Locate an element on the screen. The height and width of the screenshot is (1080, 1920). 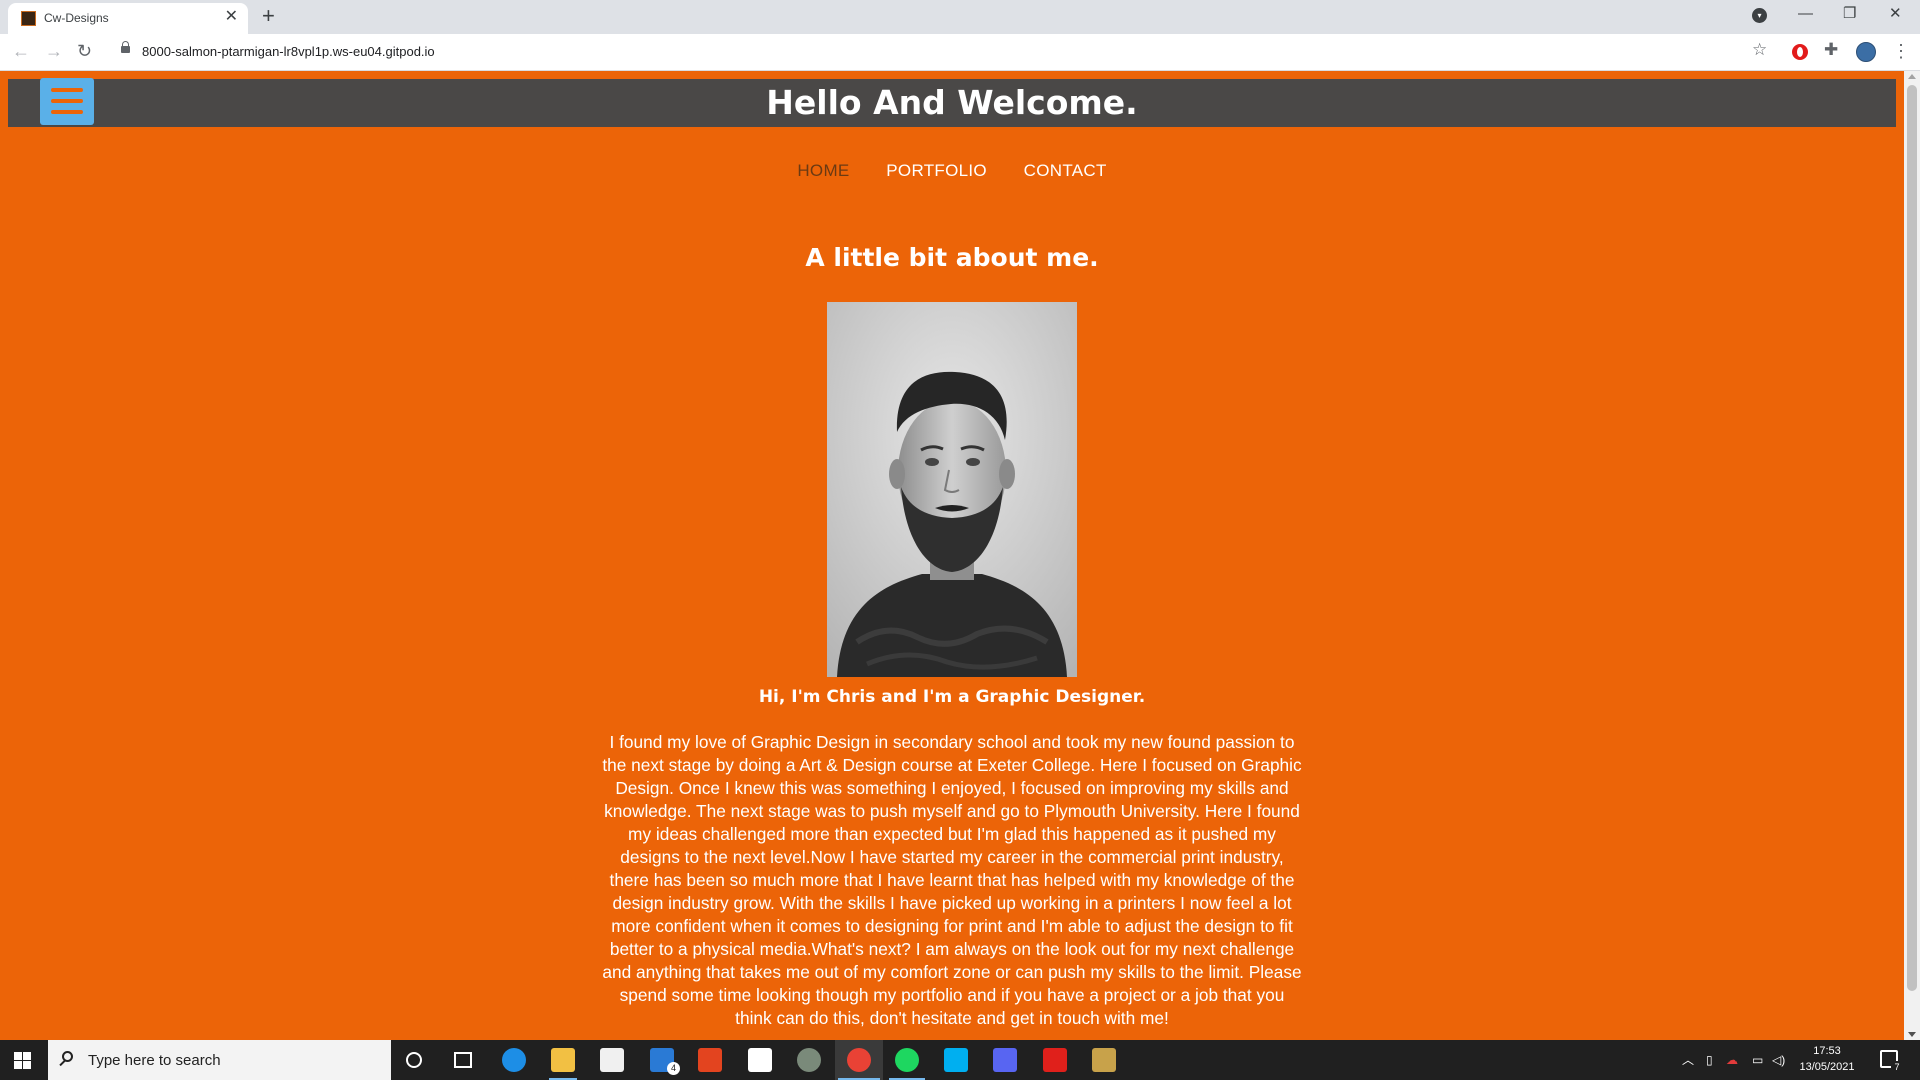
browser-tab: Cw-Designs ✕ is located at coordinates (128, 18).